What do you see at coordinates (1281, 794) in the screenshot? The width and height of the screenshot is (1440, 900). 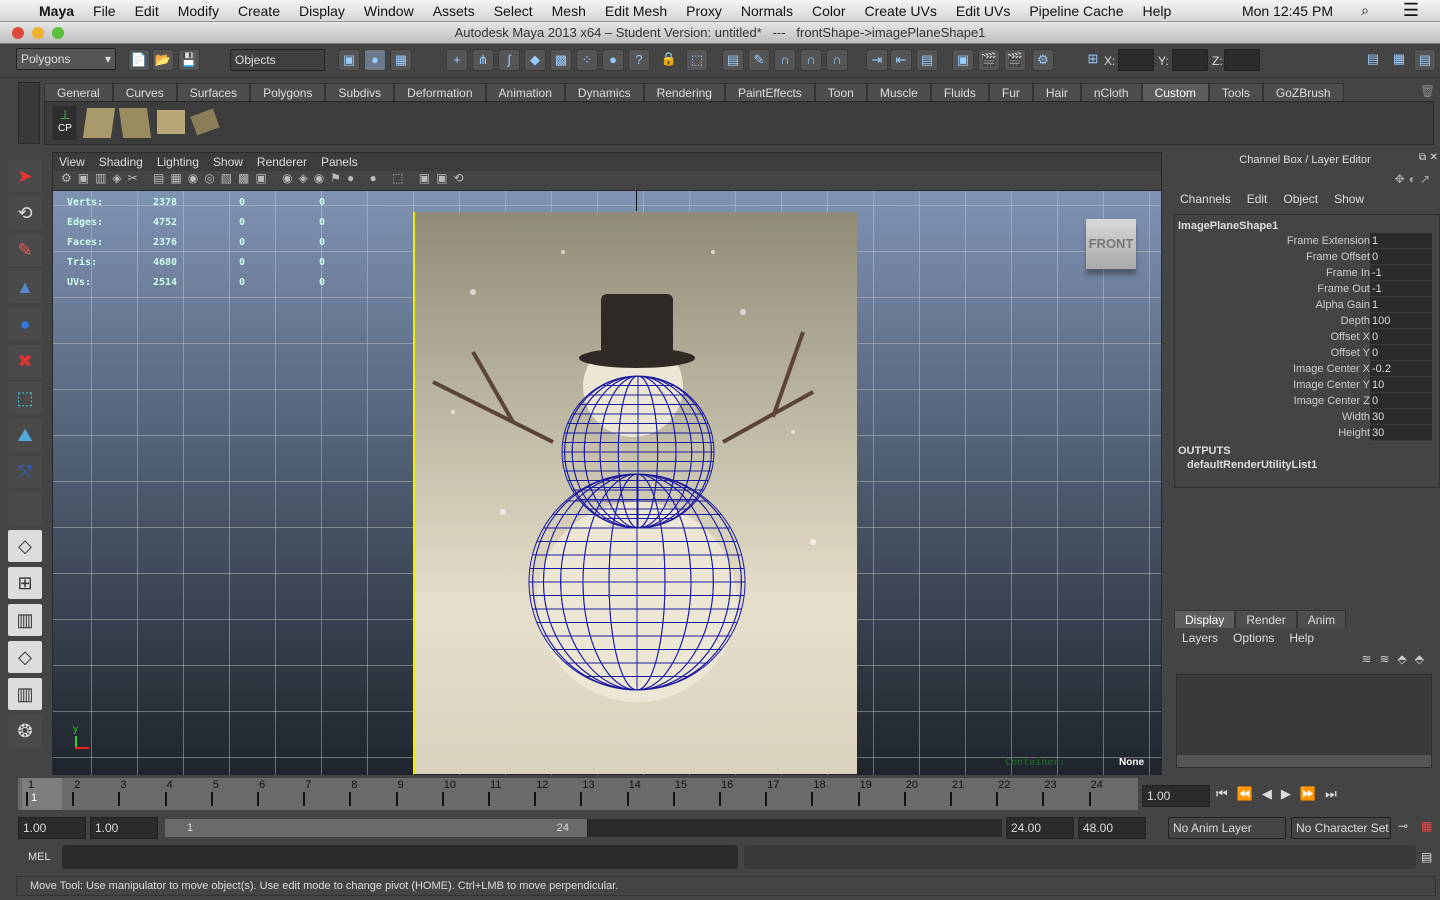 I see `playback-controls: ⏮⏪◀▶⏩⏭` at bounding box center [1281, 794].